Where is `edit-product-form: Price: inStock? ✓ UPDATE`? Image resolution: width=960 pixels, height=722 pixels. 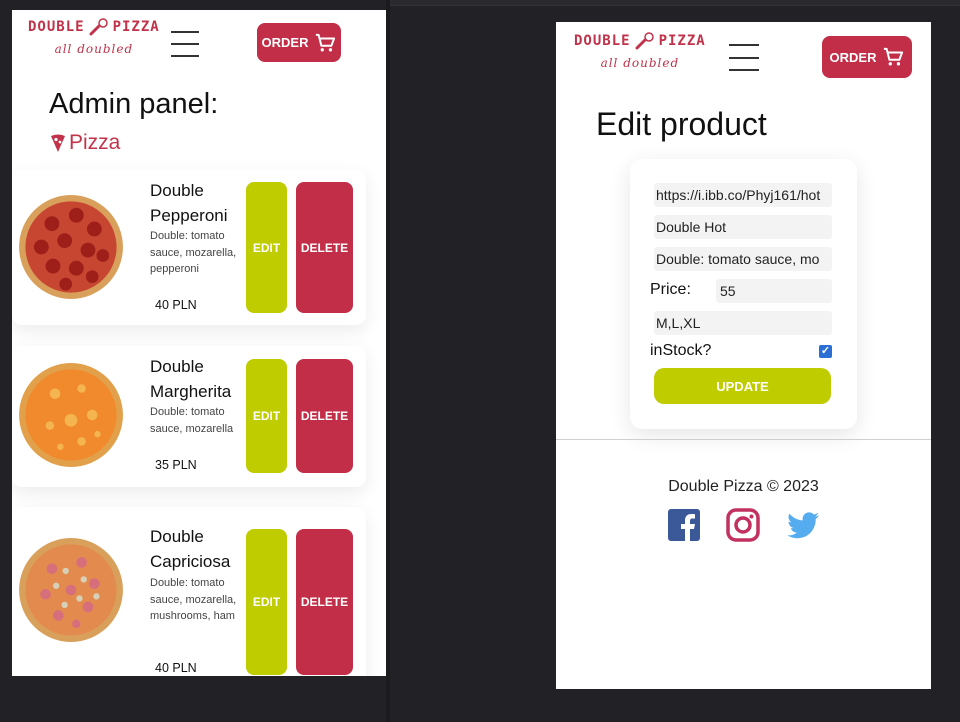
edit-product-form: Price: inStock? ✓ UPDATE is located at coordinates (743, 294).